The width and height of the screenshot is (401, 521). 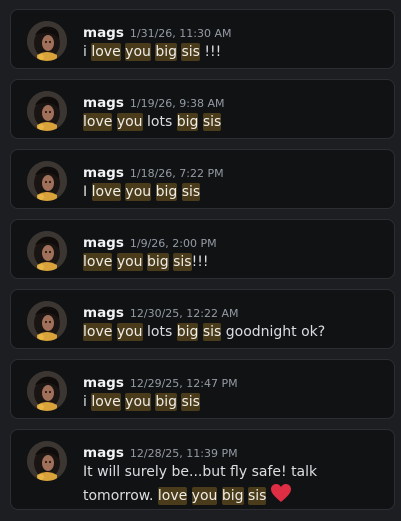 I want to click on message-card: mags 12/29/25, 12:47 PM i love you big sis, so click(x=202, y=389).